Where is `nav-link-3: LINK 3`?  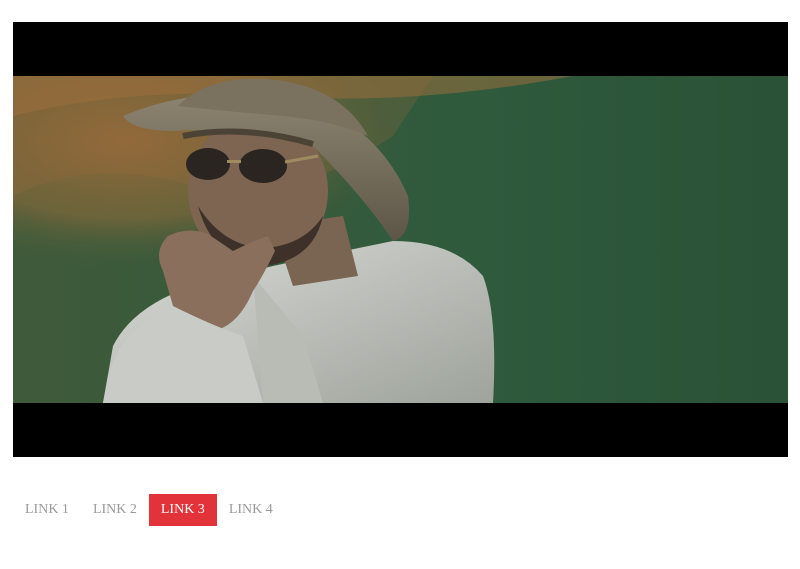
nav-link-3: LINK 3 is located at coordinates (182, 510).